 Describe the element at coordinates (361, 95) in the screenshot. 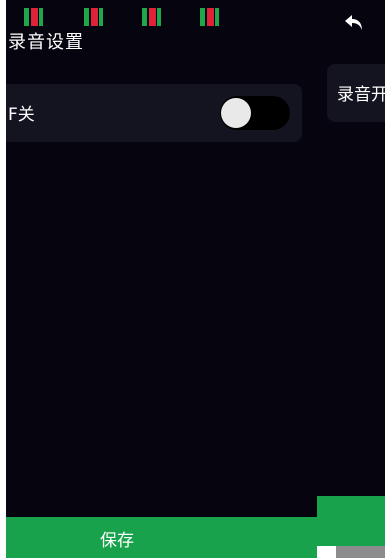

I see `right-card-label: 录音开` at that location.